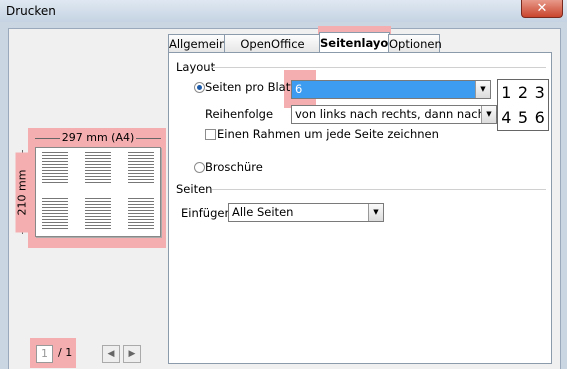 This screenshot has width=567, height=369. I want to click on tab-allgemein: Allgemein, so click(197, 43).